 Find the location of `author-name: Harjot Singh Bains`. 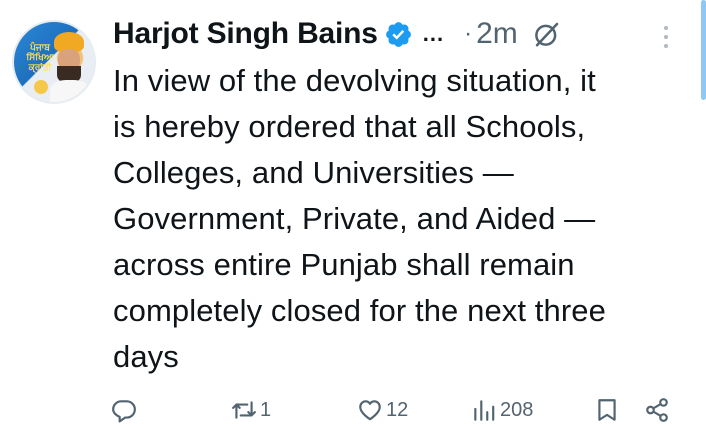

author-name: Harjot Singh Bains is located at coordinates (245, 34).